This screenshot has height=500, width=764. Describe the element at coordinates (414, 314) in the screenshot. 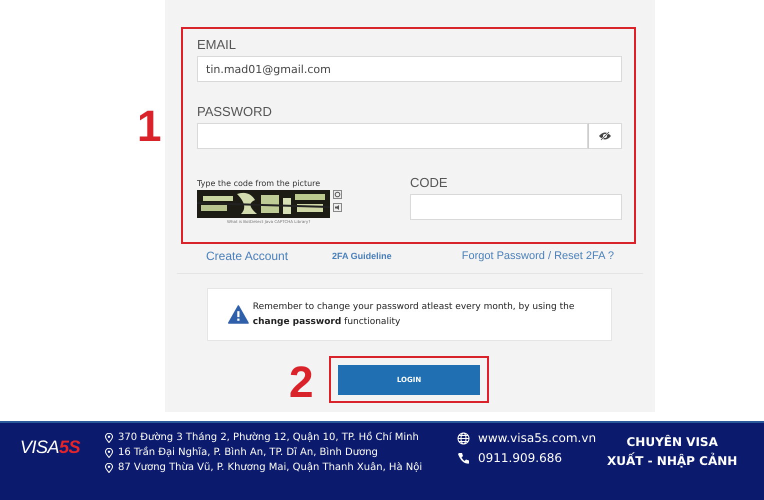

I see `notice-text: Remember to change your password atleast every month, by using the change password functionality` at that location.